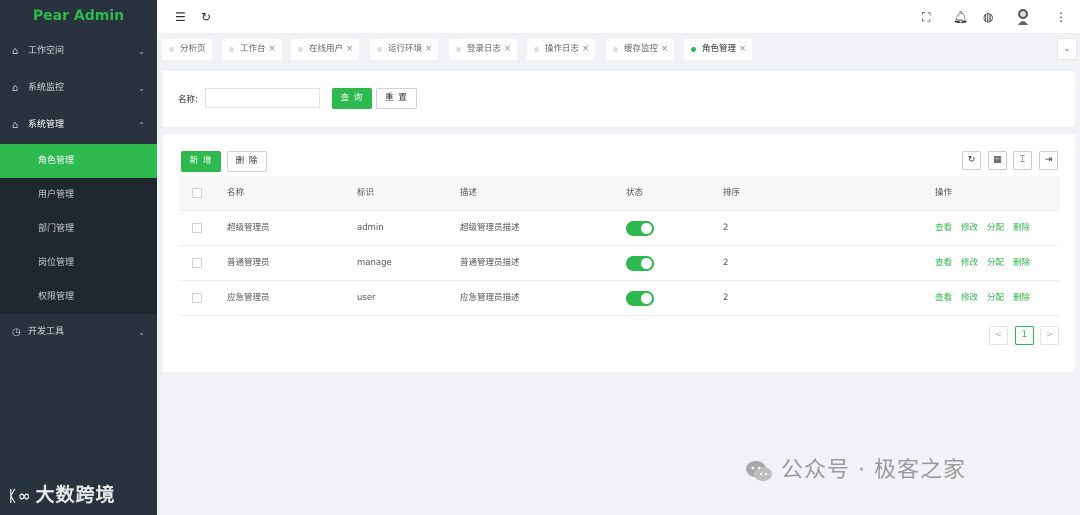 Image resolution: width=1080 pixels, height=515 pixels. What do you see at coordinates (78, 195) in the screenshot?
I see `sidebar-item-user: 用户管理` at bounding box center [78, 195].